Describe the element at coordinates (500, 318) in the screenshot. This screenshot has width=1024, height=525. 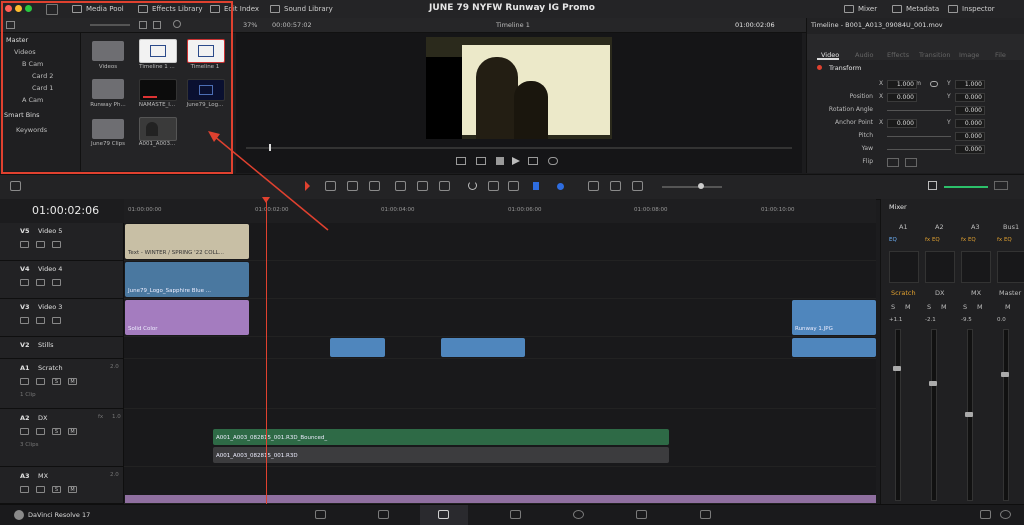
I see `lane-v3: Solid Color Runway 1.JPG` at that location.